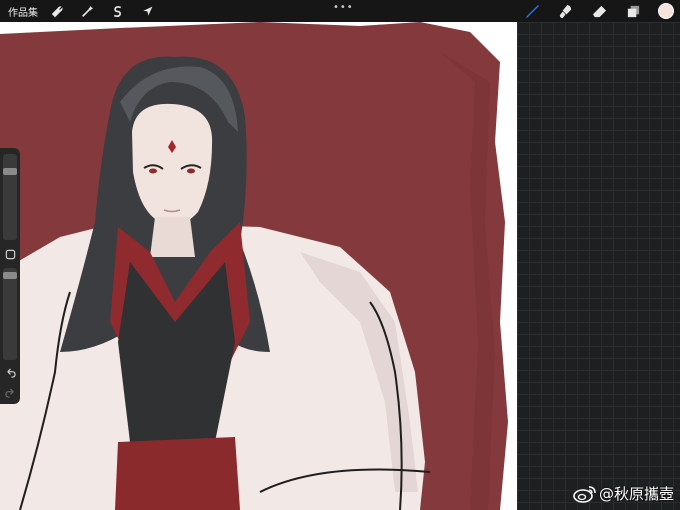 The width and height of the screenshot is (680, 510). I want to click on transform-button, so click(147, 11).